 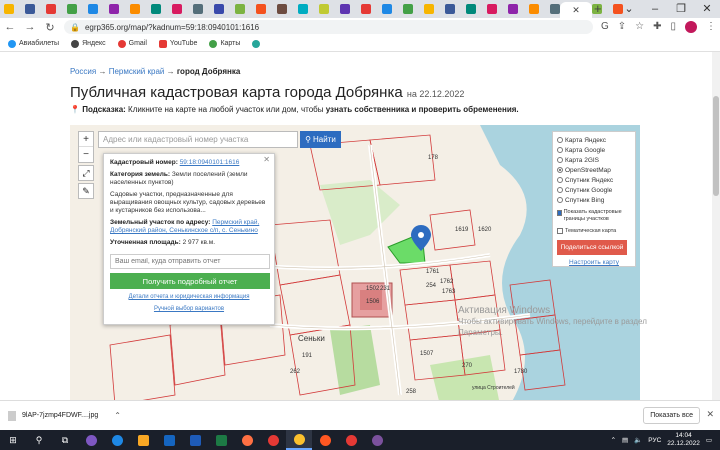 I want to click on zoom-in-button: +, so click(x=86, y=139).